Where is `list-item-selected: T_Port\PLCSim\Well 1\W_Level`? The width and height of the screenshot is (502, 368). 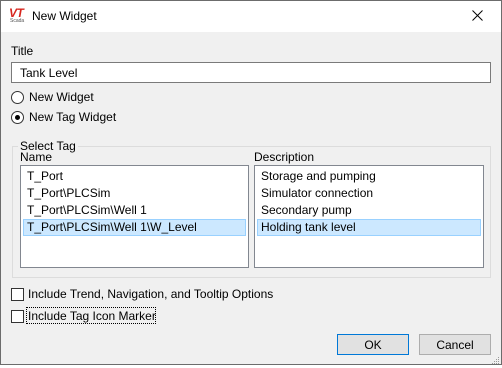 list-item-selected: T_Port\PLCSim\Well 1\W_Level is located at coordinates (134, 227).